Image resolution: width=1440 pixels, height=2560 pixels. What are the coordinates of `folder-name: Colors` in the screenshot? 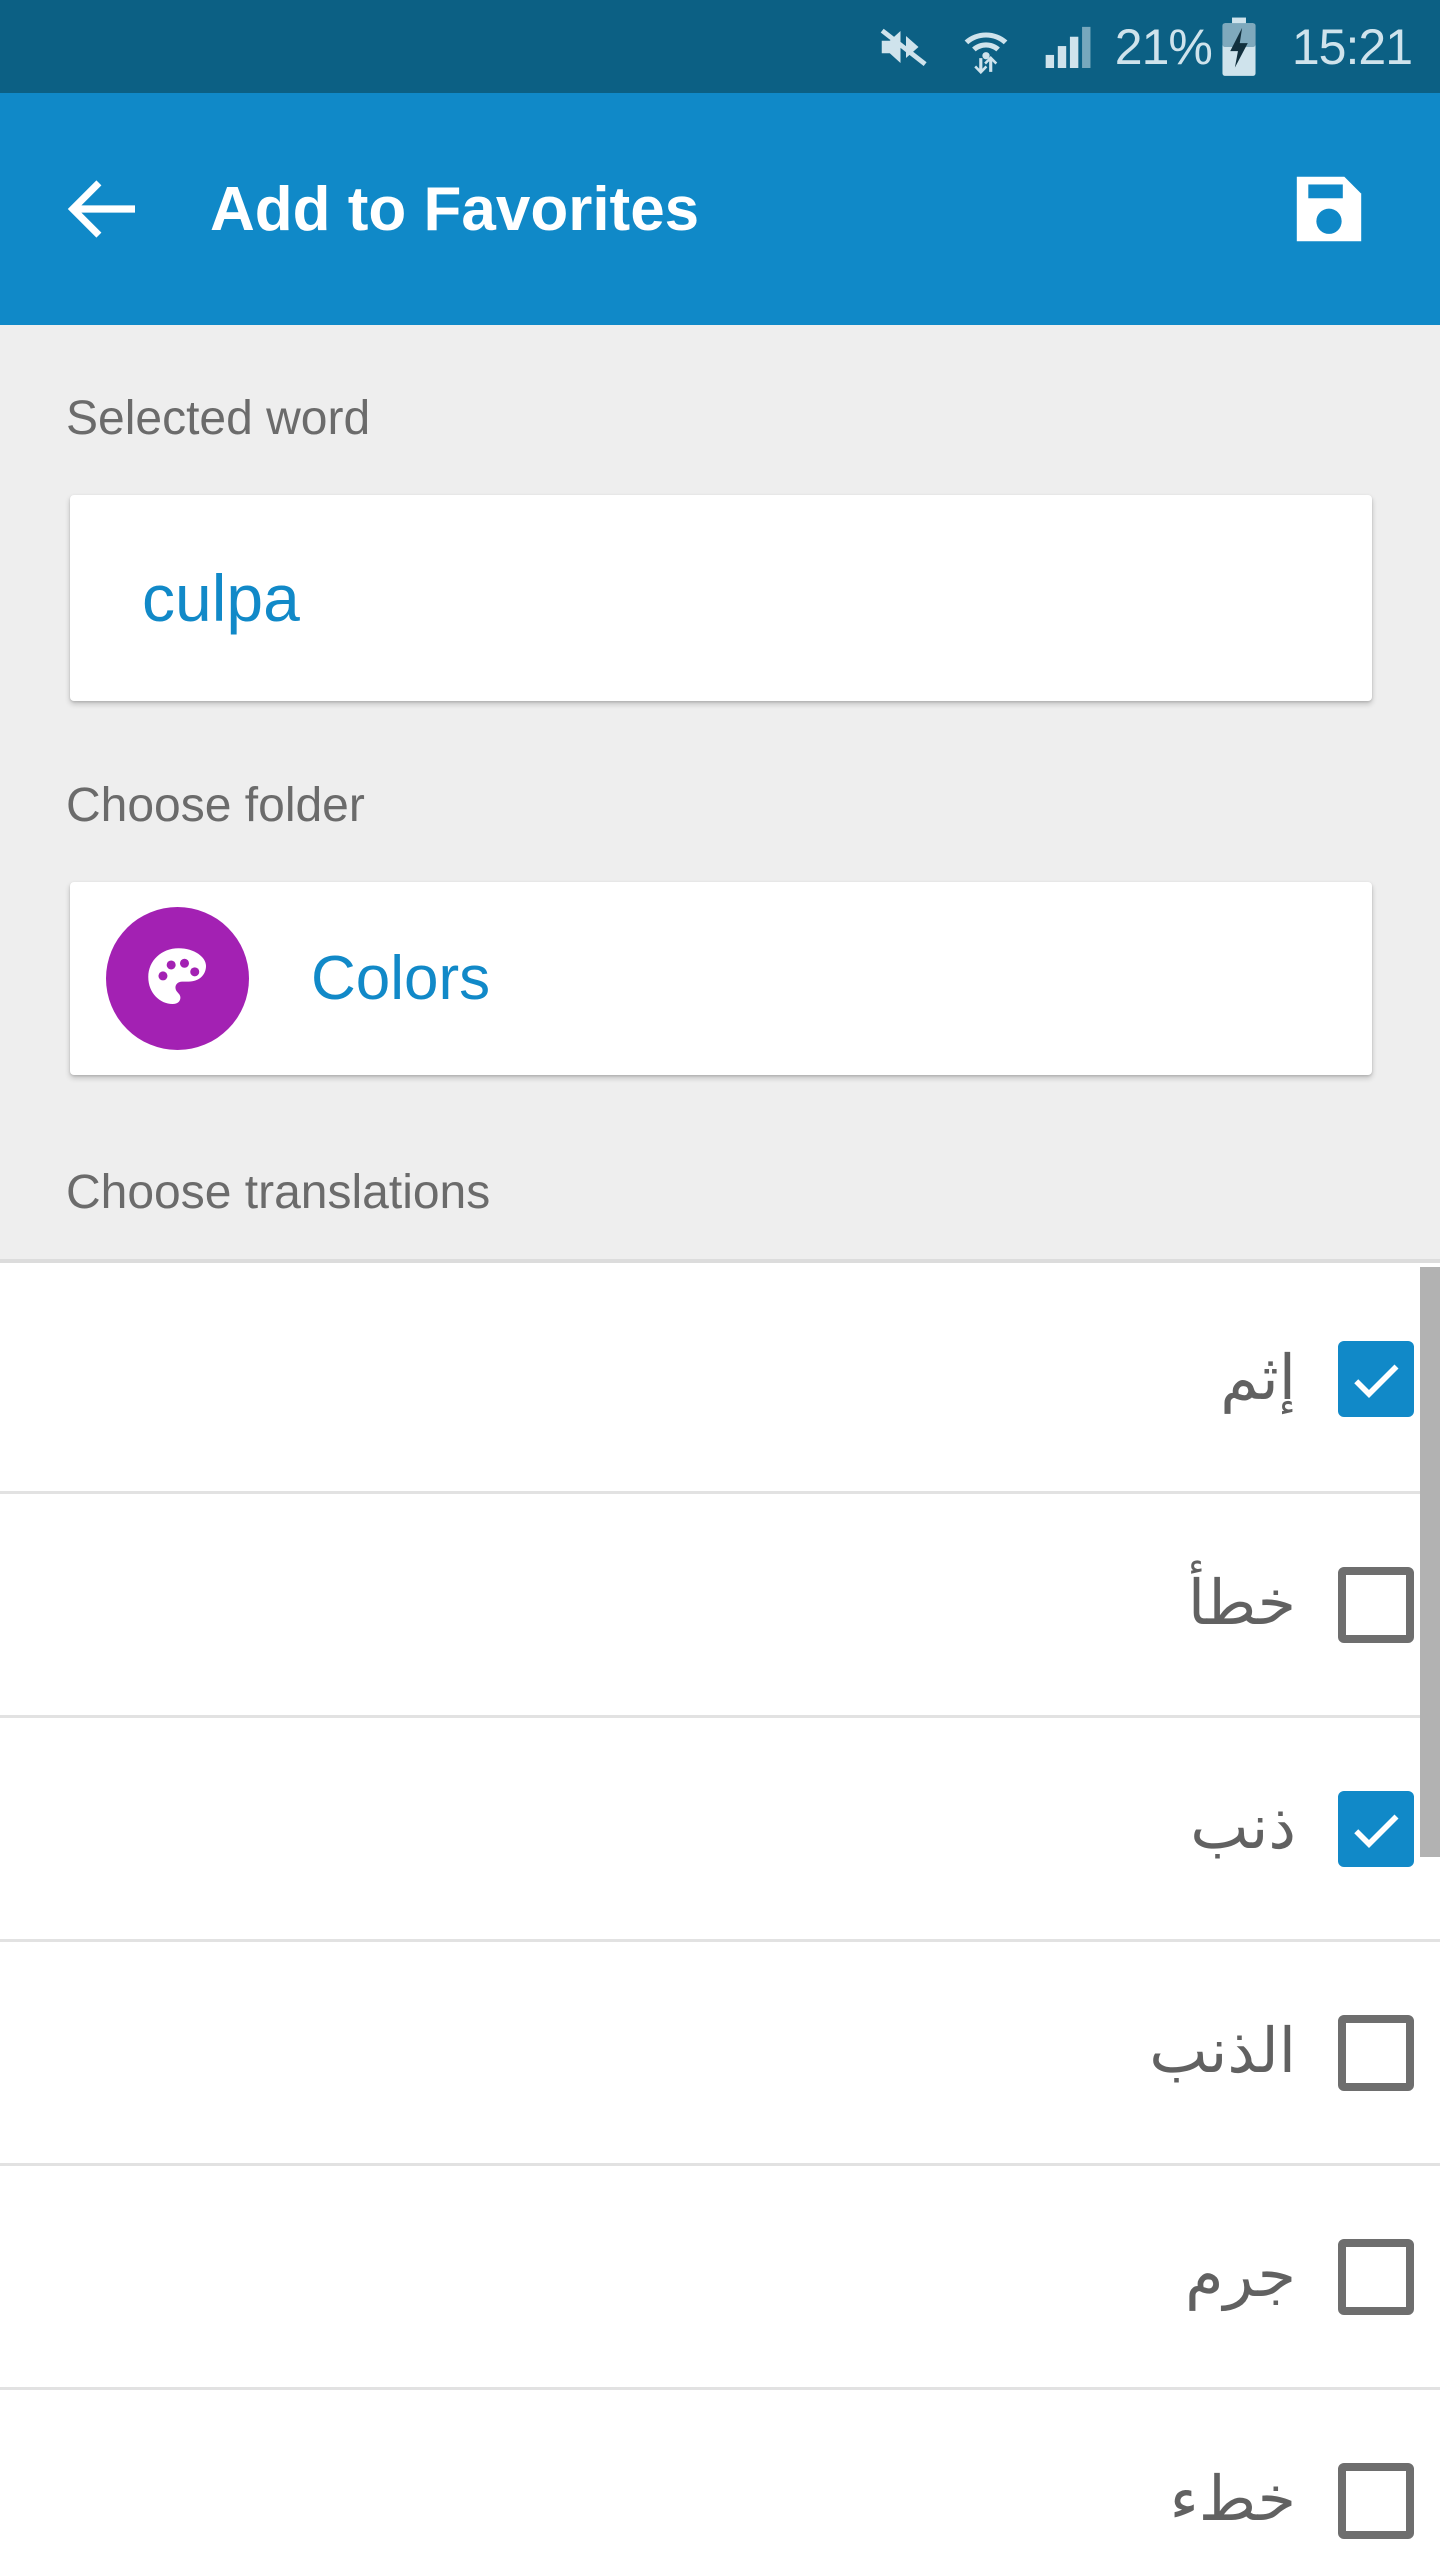 It's located at (401, 978).